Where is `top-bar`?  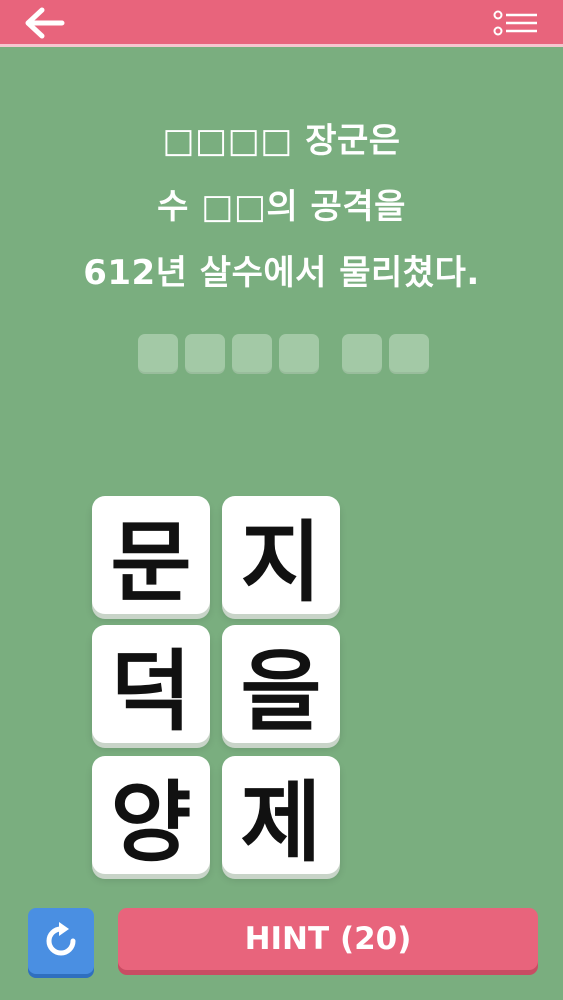 top-bar is located at coordinates (281, 23).